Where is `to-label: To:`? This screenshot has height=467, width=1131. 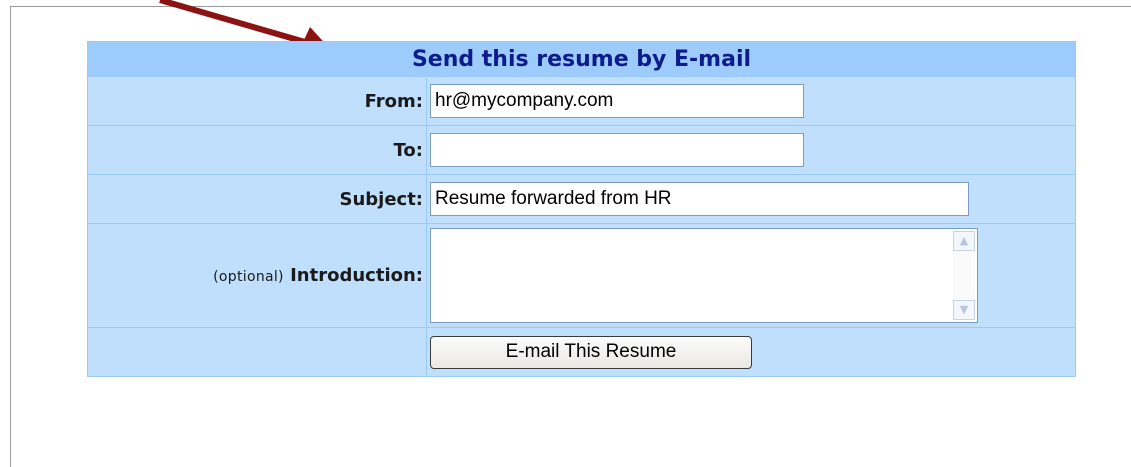 to-label: To: is located at coordinates (257, 150).